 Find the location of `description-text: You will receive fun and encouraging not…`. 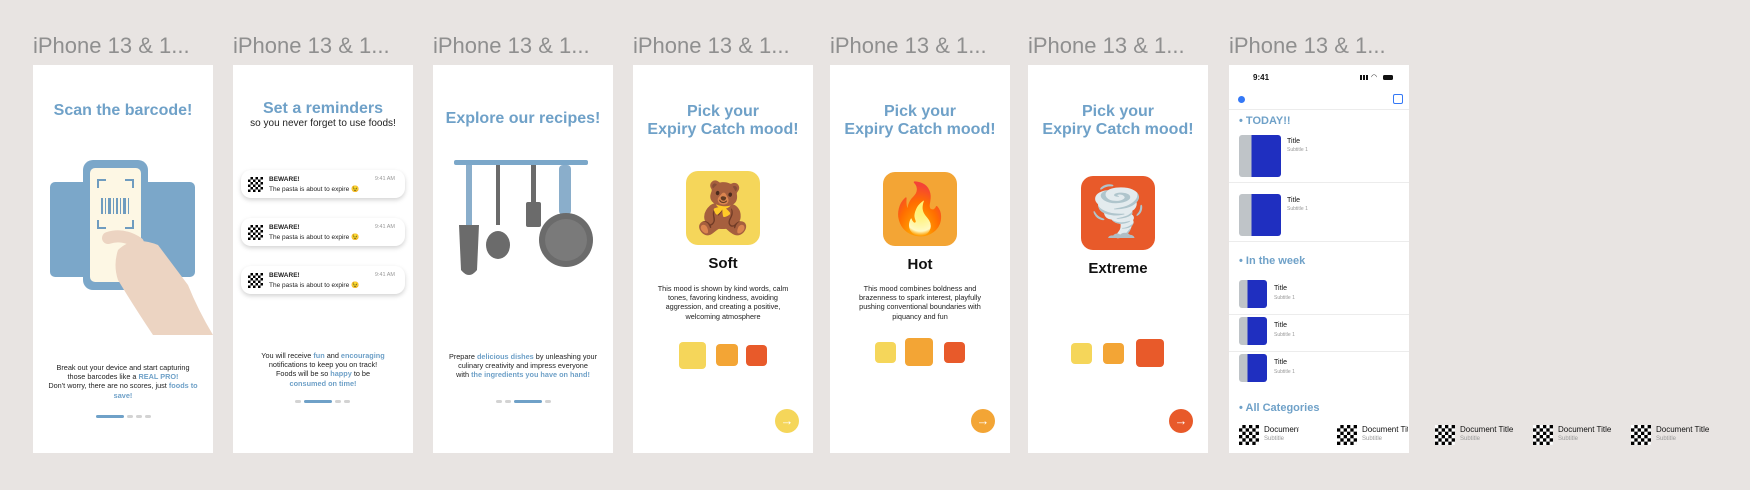

description-text: You will receive fun and encouraging not… is located at coordinates (323, 369).